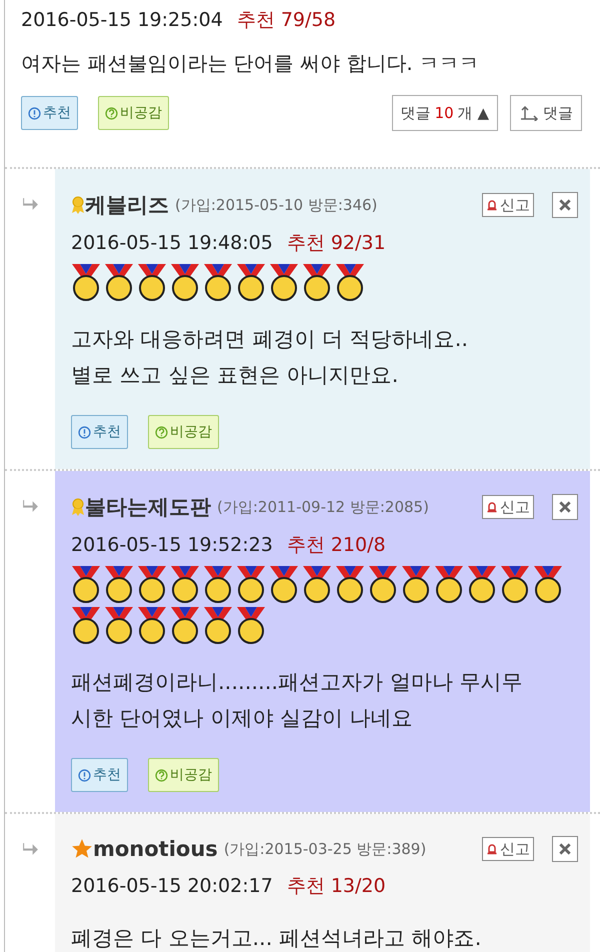 The width and height of the screenshot is (600, 952). I want to click on recommend-count: 추천 79/58, so click(286, 20).